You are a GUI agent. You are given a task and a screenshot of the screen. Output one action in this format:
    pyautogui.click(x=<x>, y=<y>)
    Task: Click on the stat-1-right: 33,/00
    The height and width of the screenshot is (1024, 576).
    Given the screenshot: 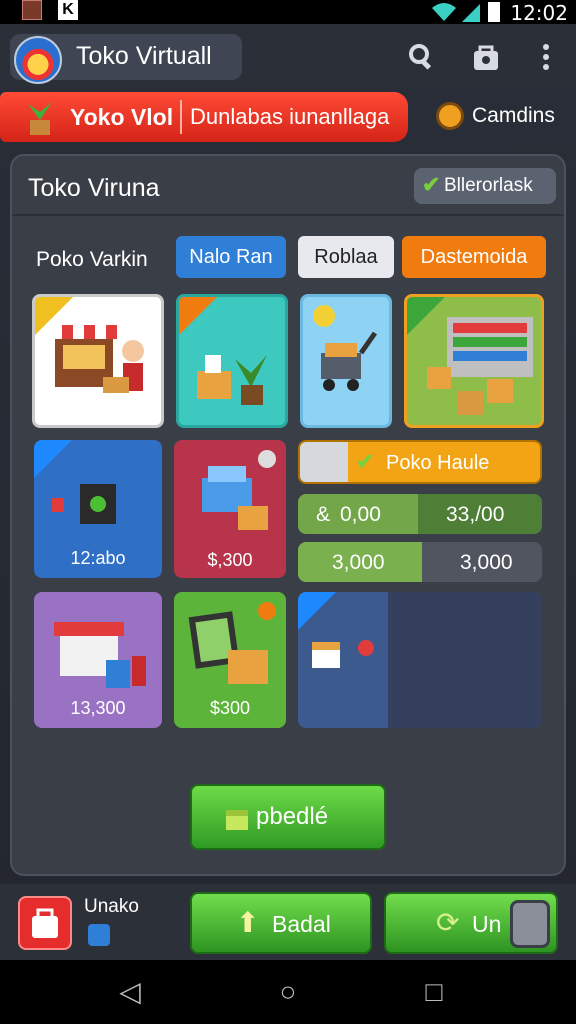 What is the action you would take?
    pyautogui.click(x=475, y=514)
    